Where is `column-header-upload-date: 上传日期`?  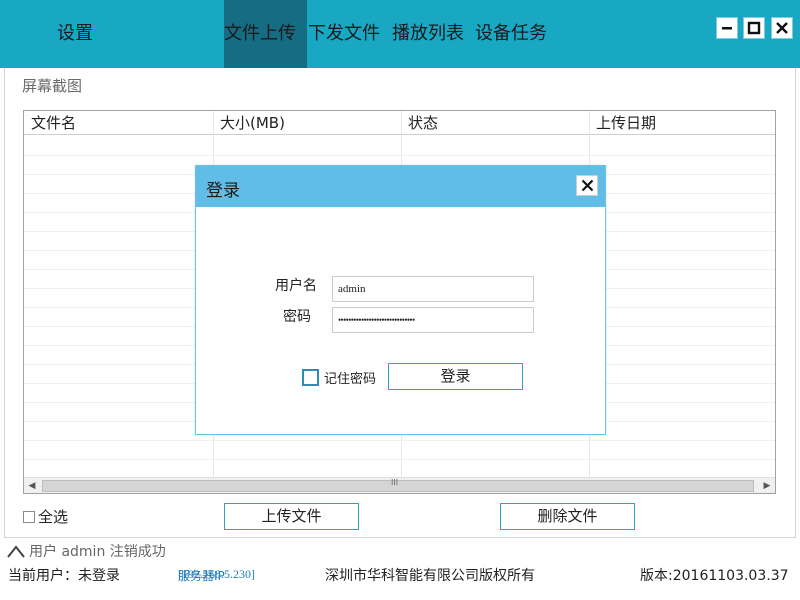 column-header-upload-date: 上传日期 is located at coordinates (622, 123).